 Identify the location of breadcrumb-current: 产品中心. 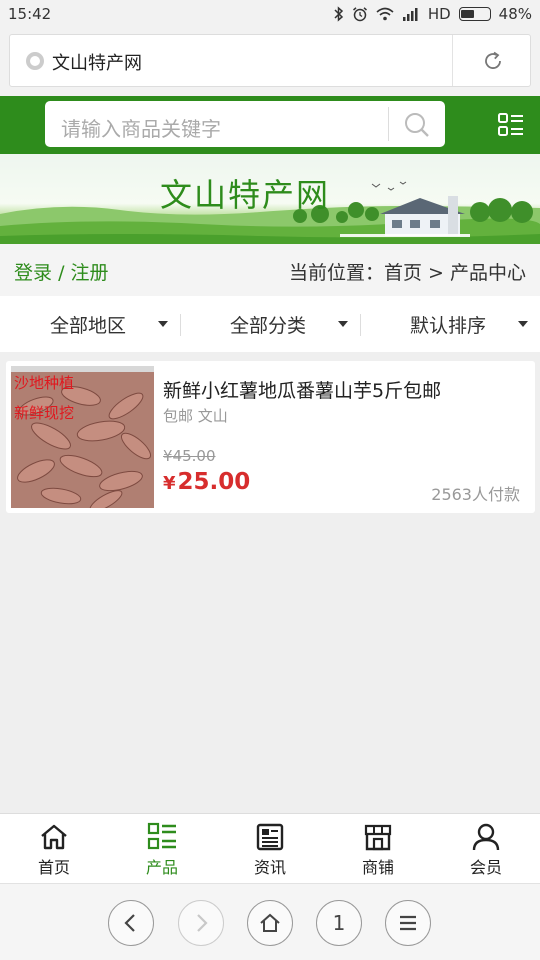
(487, 273).